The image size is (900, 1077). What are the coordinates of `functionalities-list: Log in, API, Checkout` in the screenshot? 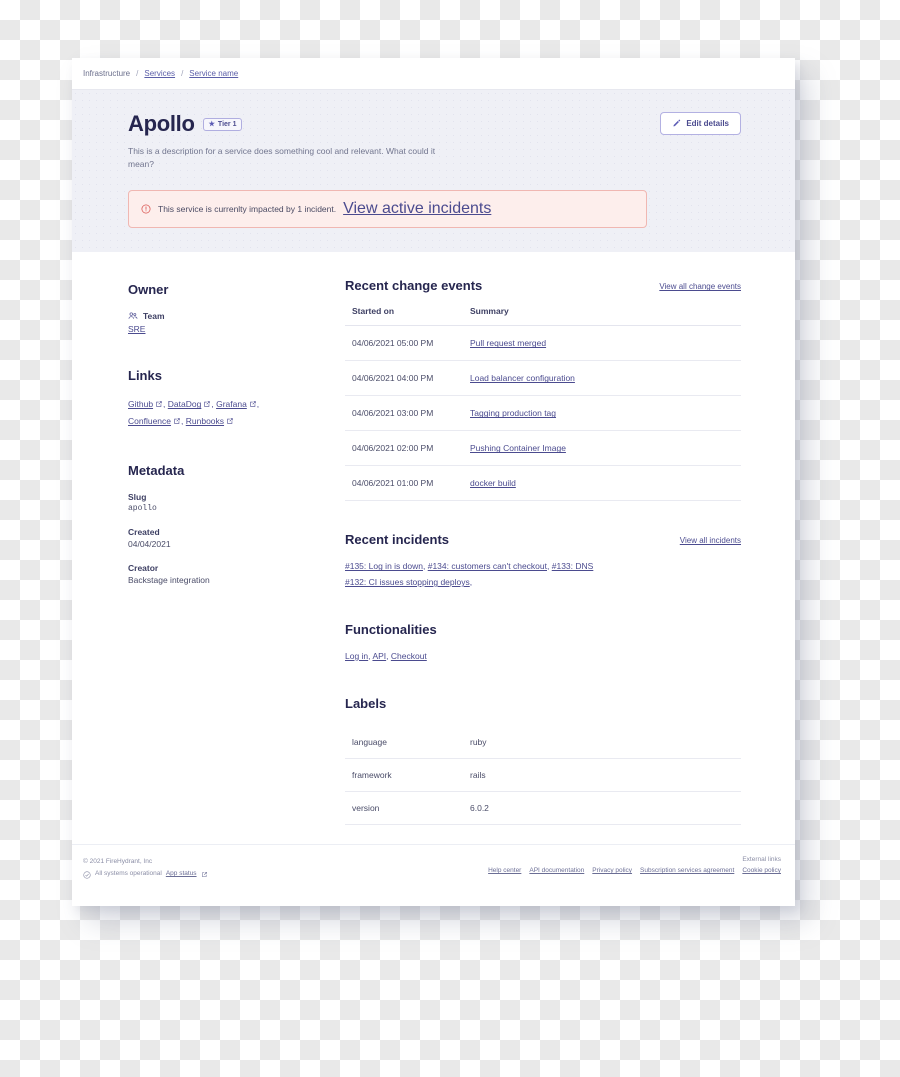 It's located at (495, 657).